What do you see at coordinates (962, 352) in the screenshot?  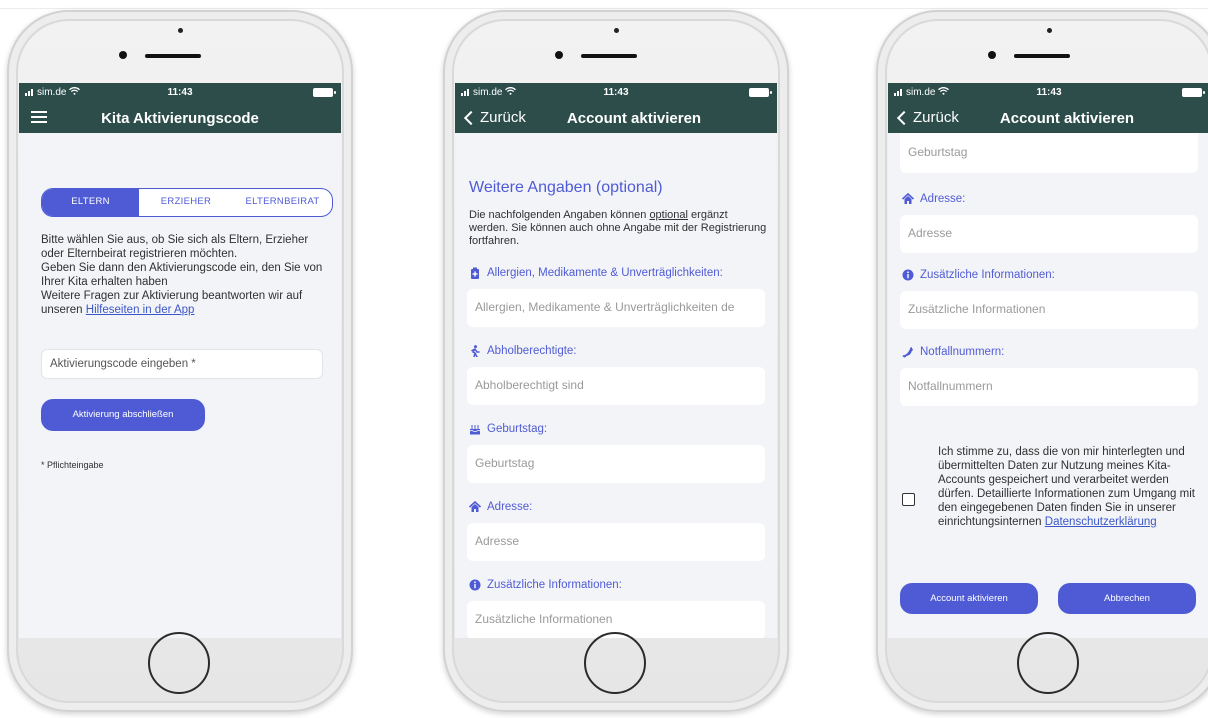 I see `field-label: Notfallnummern:` at bounding box center [962, 352].